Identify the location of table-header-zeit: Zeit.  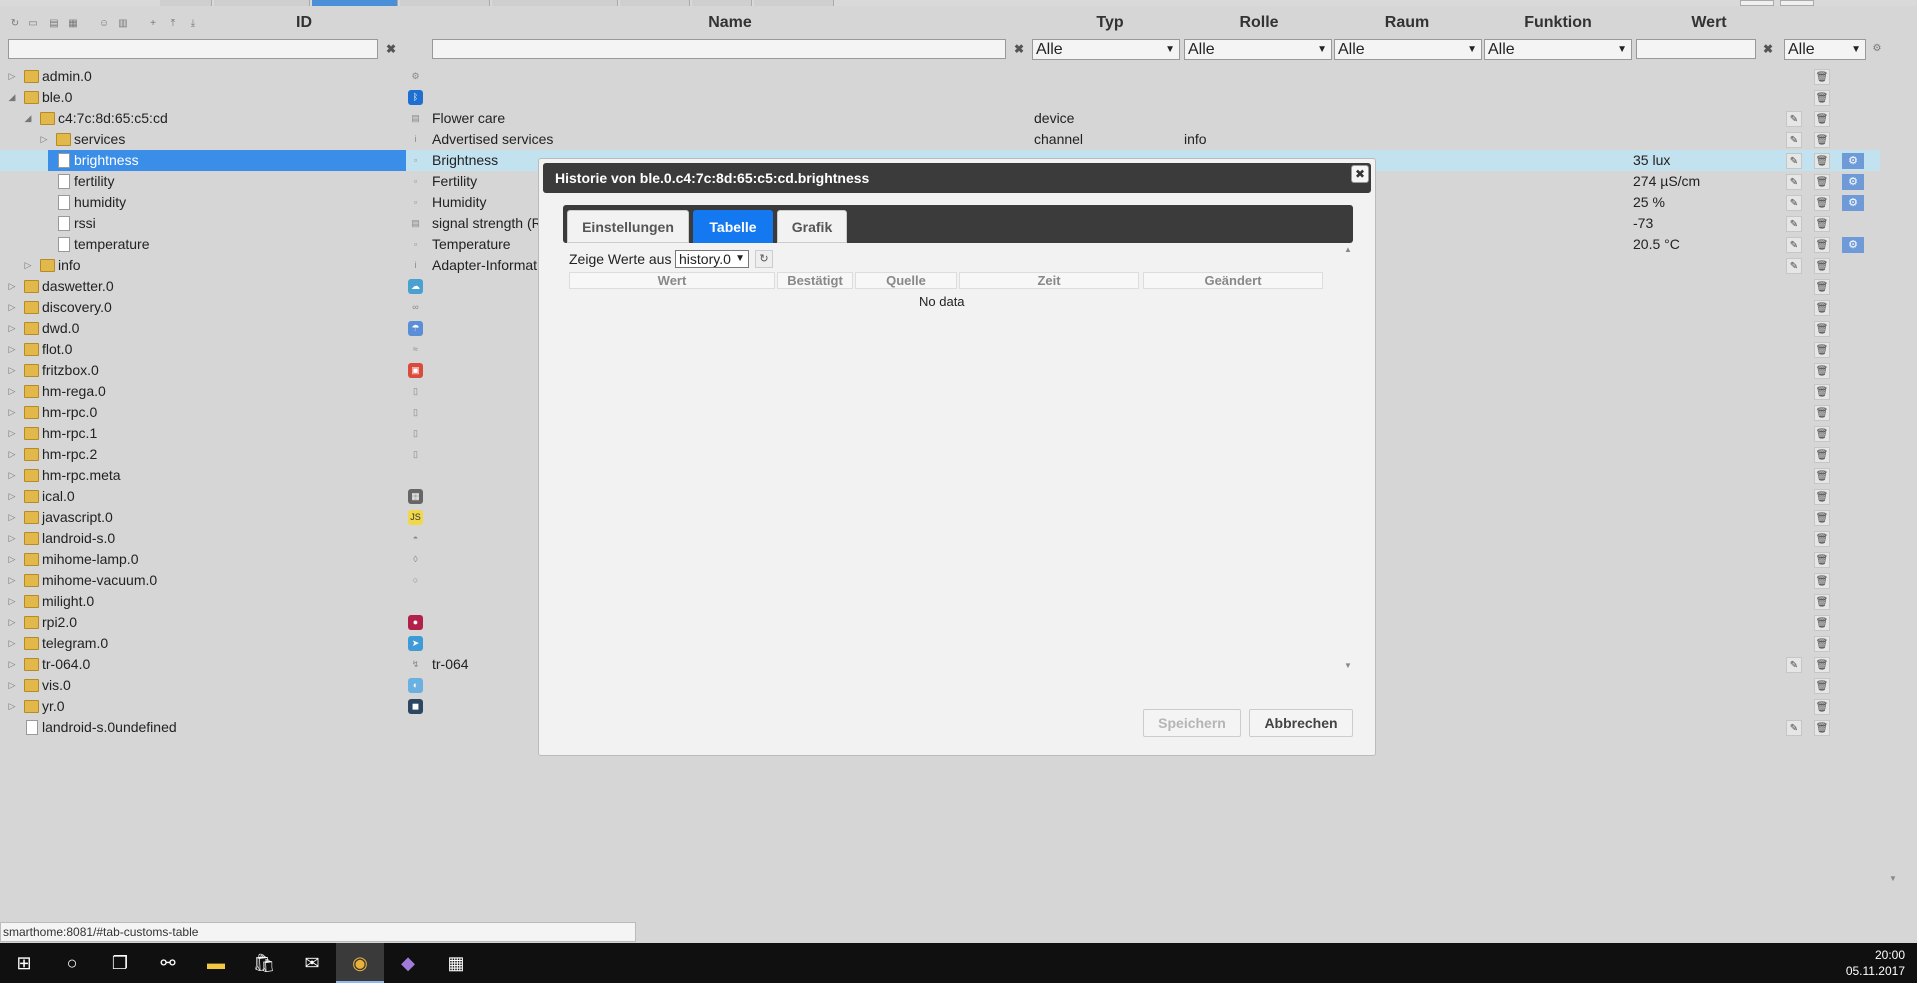
(1049, 280).